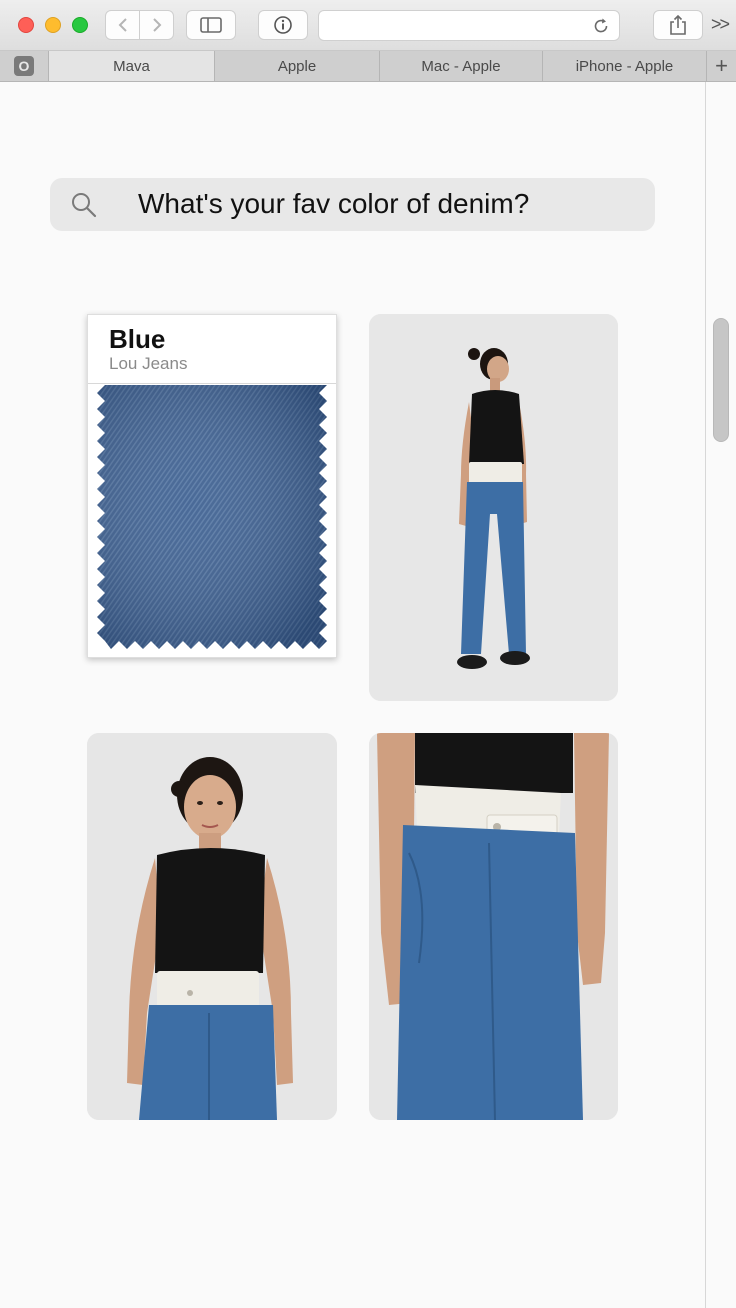 The width and height of the screenshot is (736, 1308). What do you see at coordinates (296, 66) in the screenshot?
I see `tab-apple: Apple` at bounding box center [296, 66].